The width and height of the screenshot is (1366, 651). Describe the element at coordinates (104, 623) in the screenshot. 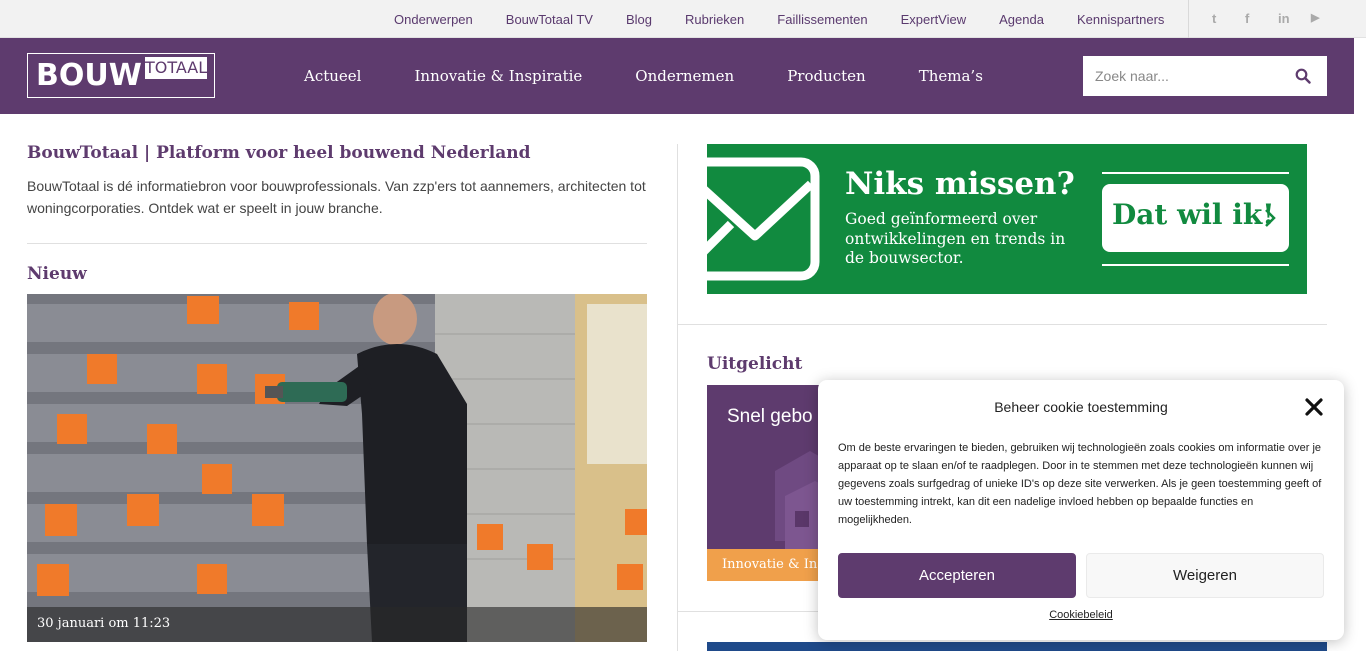

I see `article-date: 30 januari om 11:23` at that location.